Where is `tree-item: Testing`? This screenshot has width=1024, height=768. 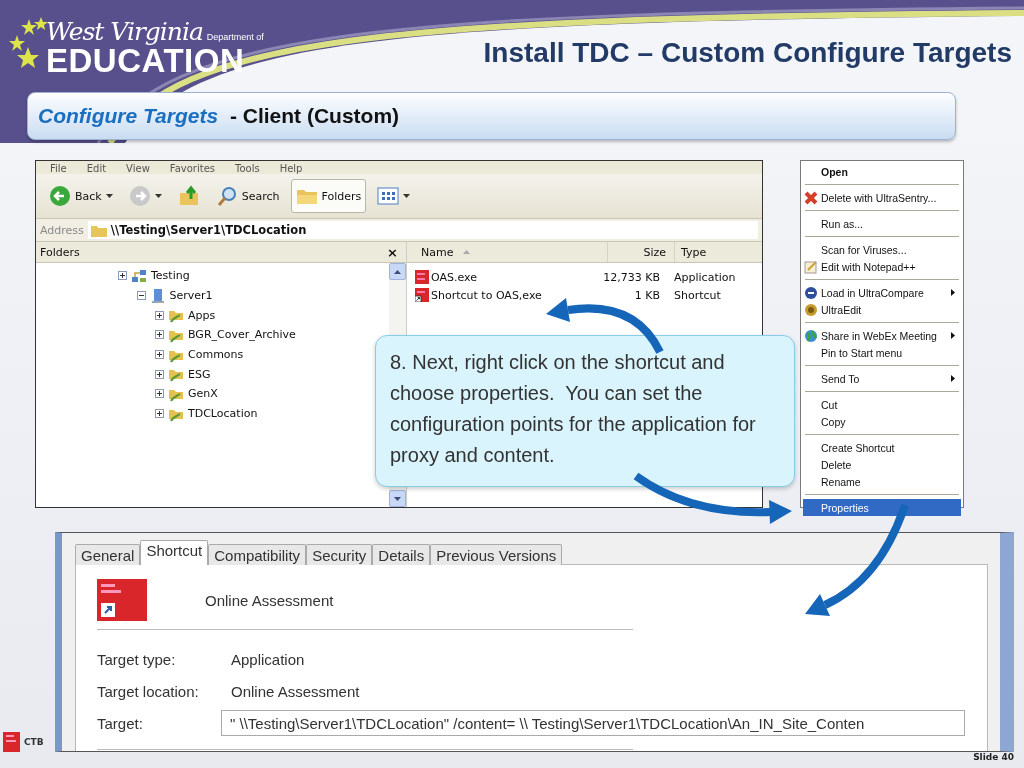 tree-item: Testing is located at coordinates (170, 276).